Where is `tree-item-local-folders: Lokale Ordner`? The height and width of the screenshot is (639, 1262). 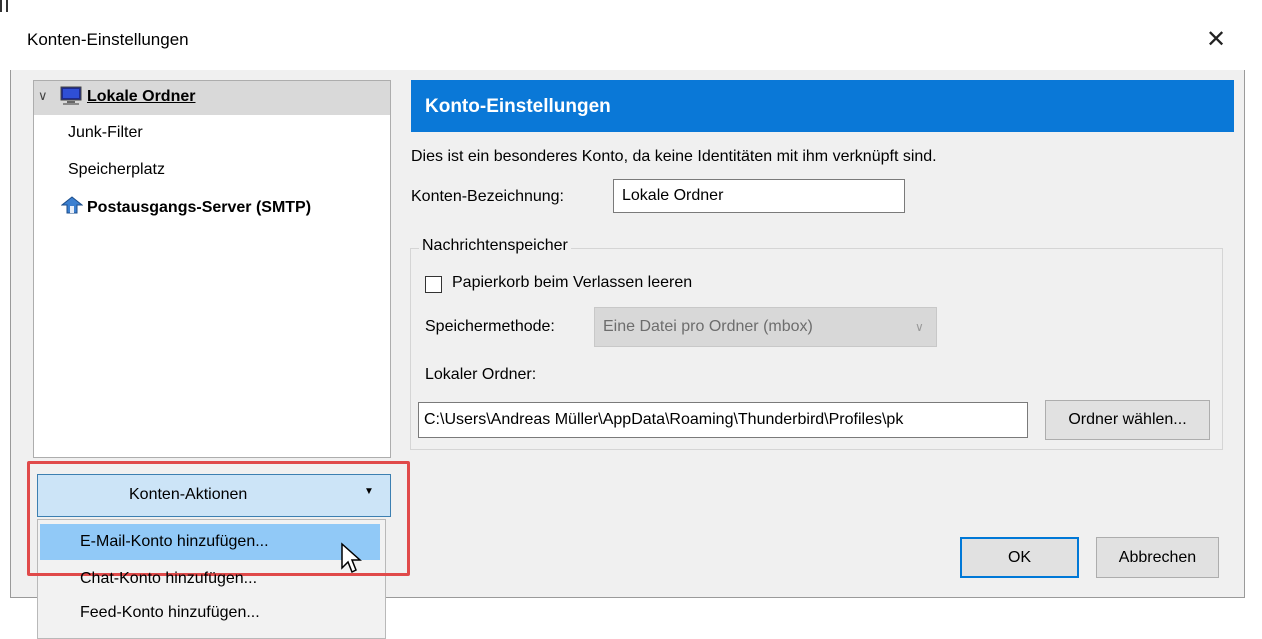
tree-item-local-folders: Lokale Ordner is located at coordinates (141, 97).